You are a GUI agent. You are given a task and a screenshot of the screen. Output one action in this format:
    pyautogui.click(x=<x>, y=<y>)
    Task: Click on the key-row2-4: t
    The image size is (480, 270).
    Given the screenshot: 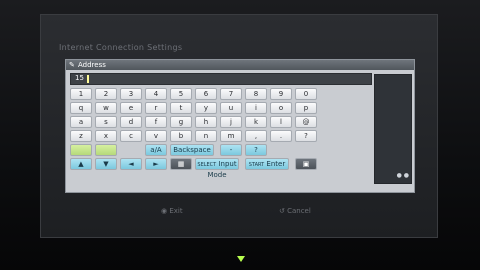 What is the action you would take?
    pyautogui.click(x=181, y=108)
    